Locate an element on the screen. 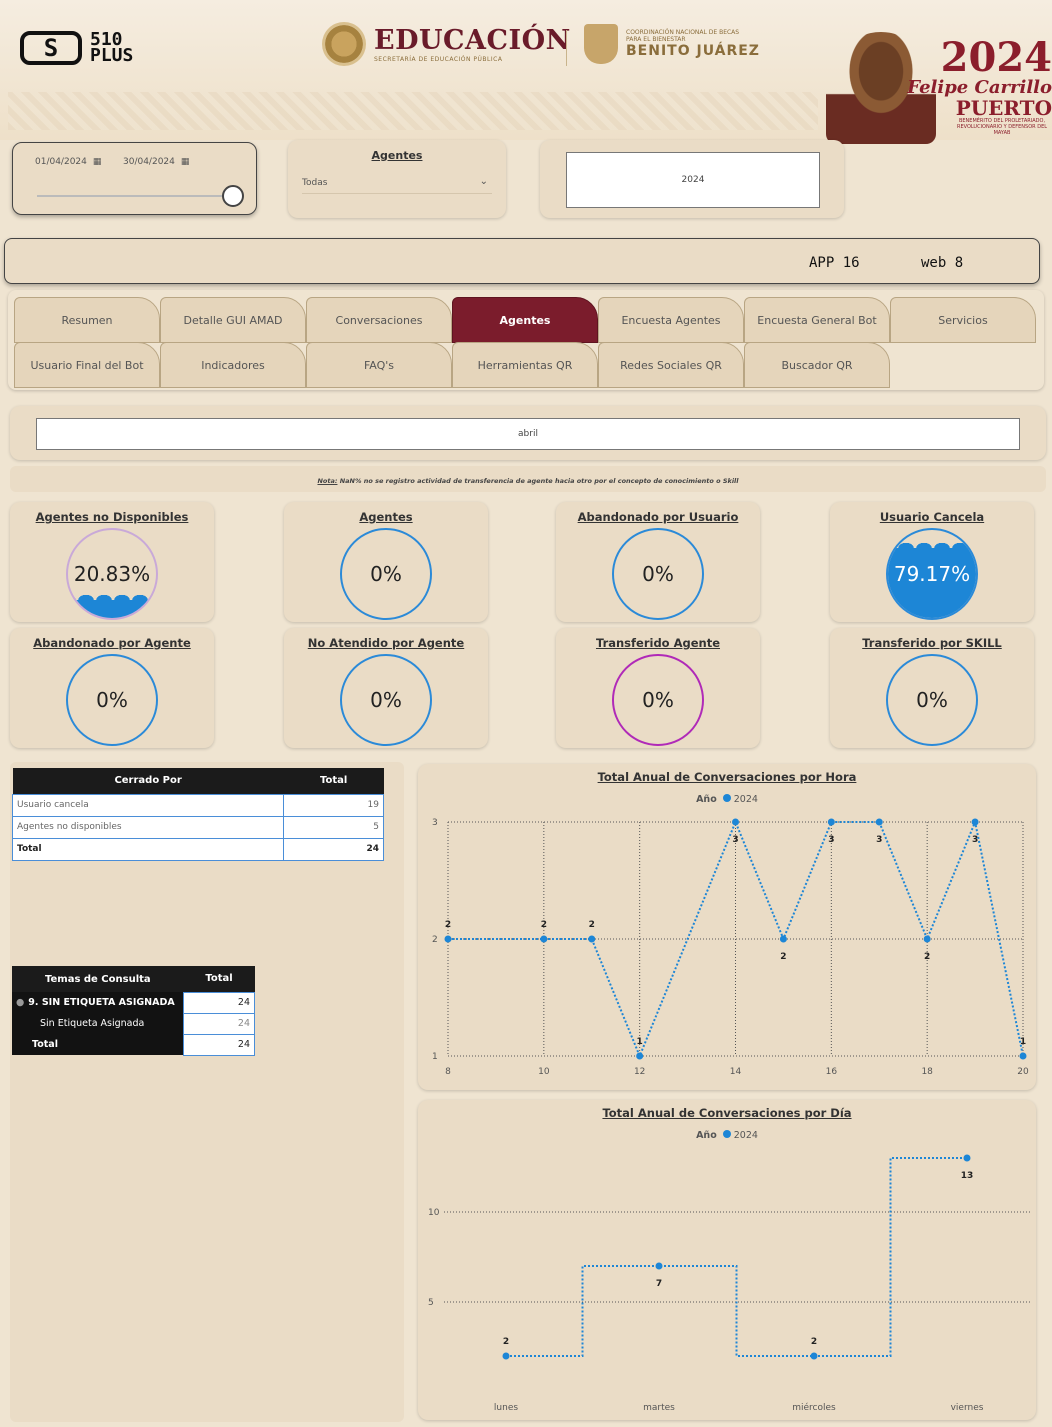  table-row: Usuario cancela 19 is located at coordinates (197, 805).